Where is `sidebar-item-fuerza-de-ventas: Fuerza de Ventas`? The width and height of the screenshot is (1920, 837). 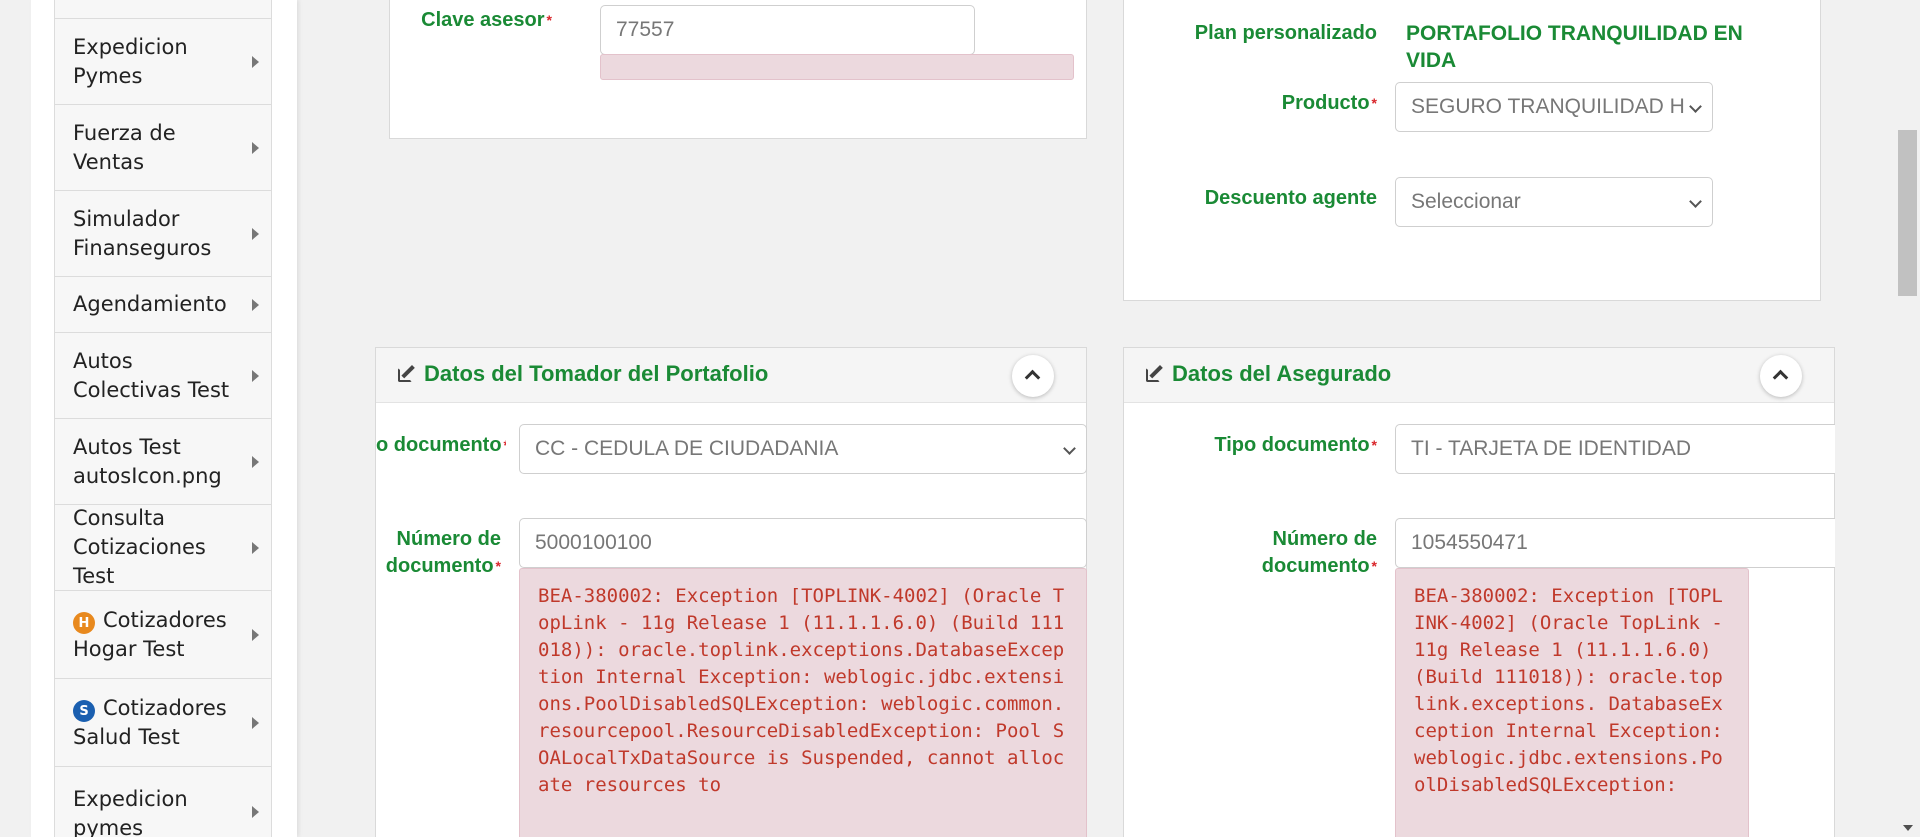
sidebar-item-fuerza-de-ventas: Fuerza de Ventas is located at coordinates (163, 148).